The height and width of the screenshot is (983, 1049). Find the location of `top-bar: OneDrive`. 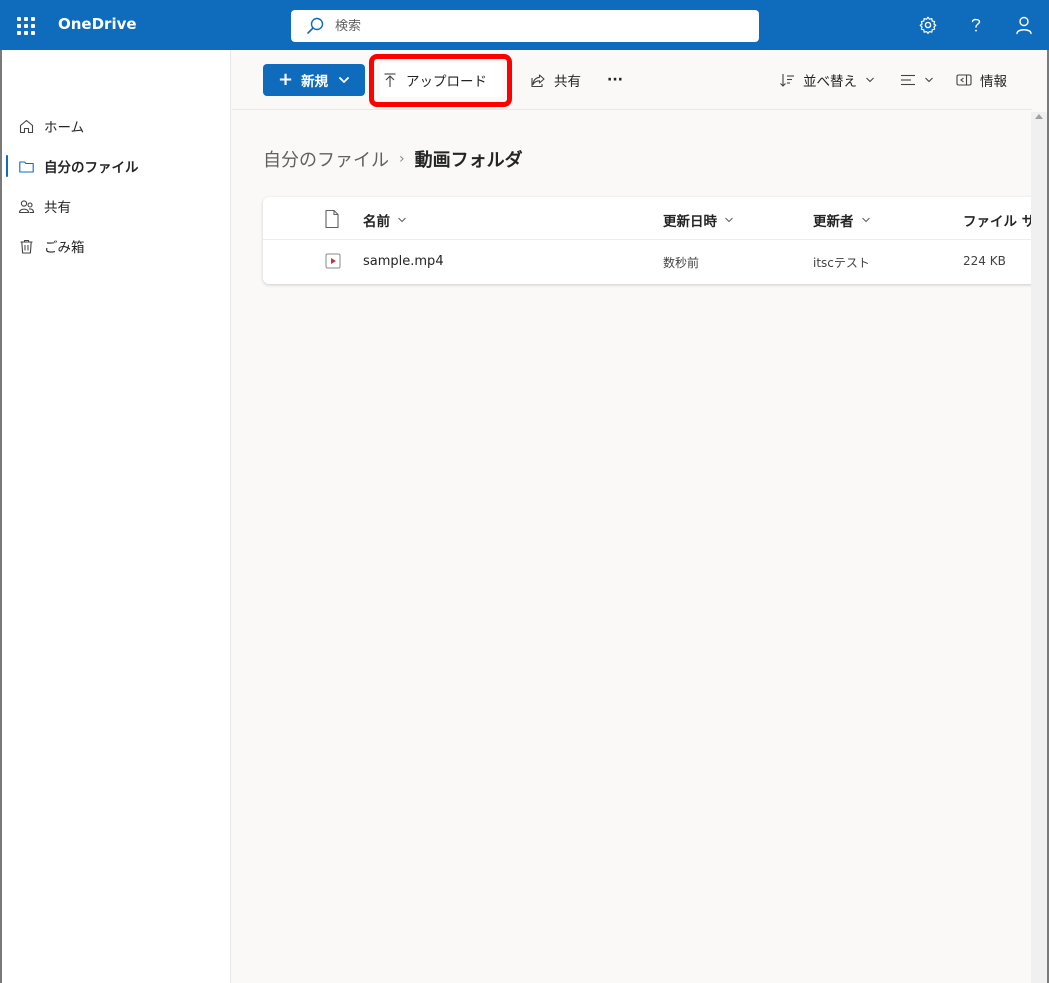

top-bar: OneDrive is located at coordinates (524, 25).